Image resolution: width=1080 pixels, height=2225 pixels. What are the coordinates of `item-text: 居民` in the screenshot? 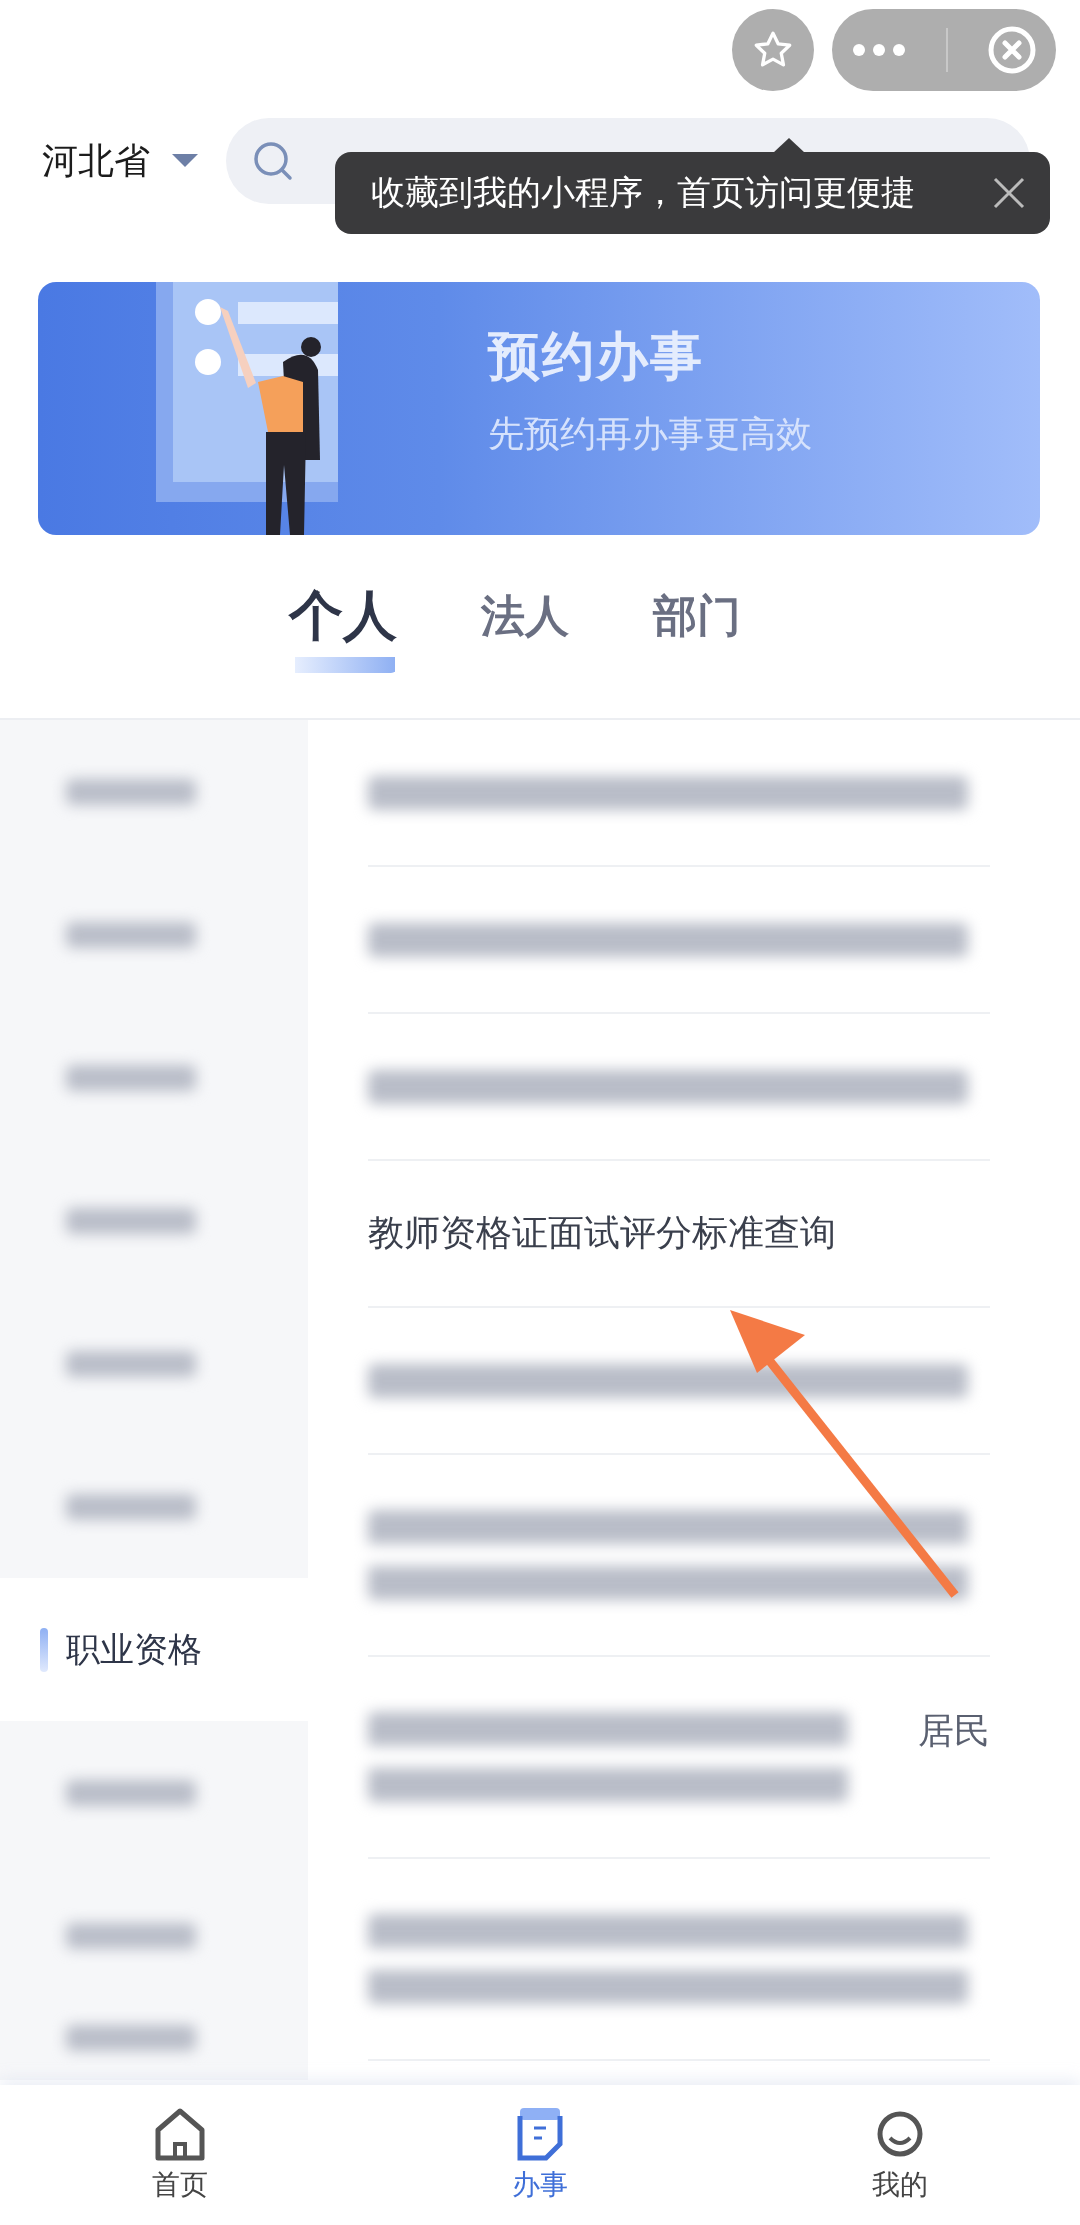 It's located at (954, 1731).